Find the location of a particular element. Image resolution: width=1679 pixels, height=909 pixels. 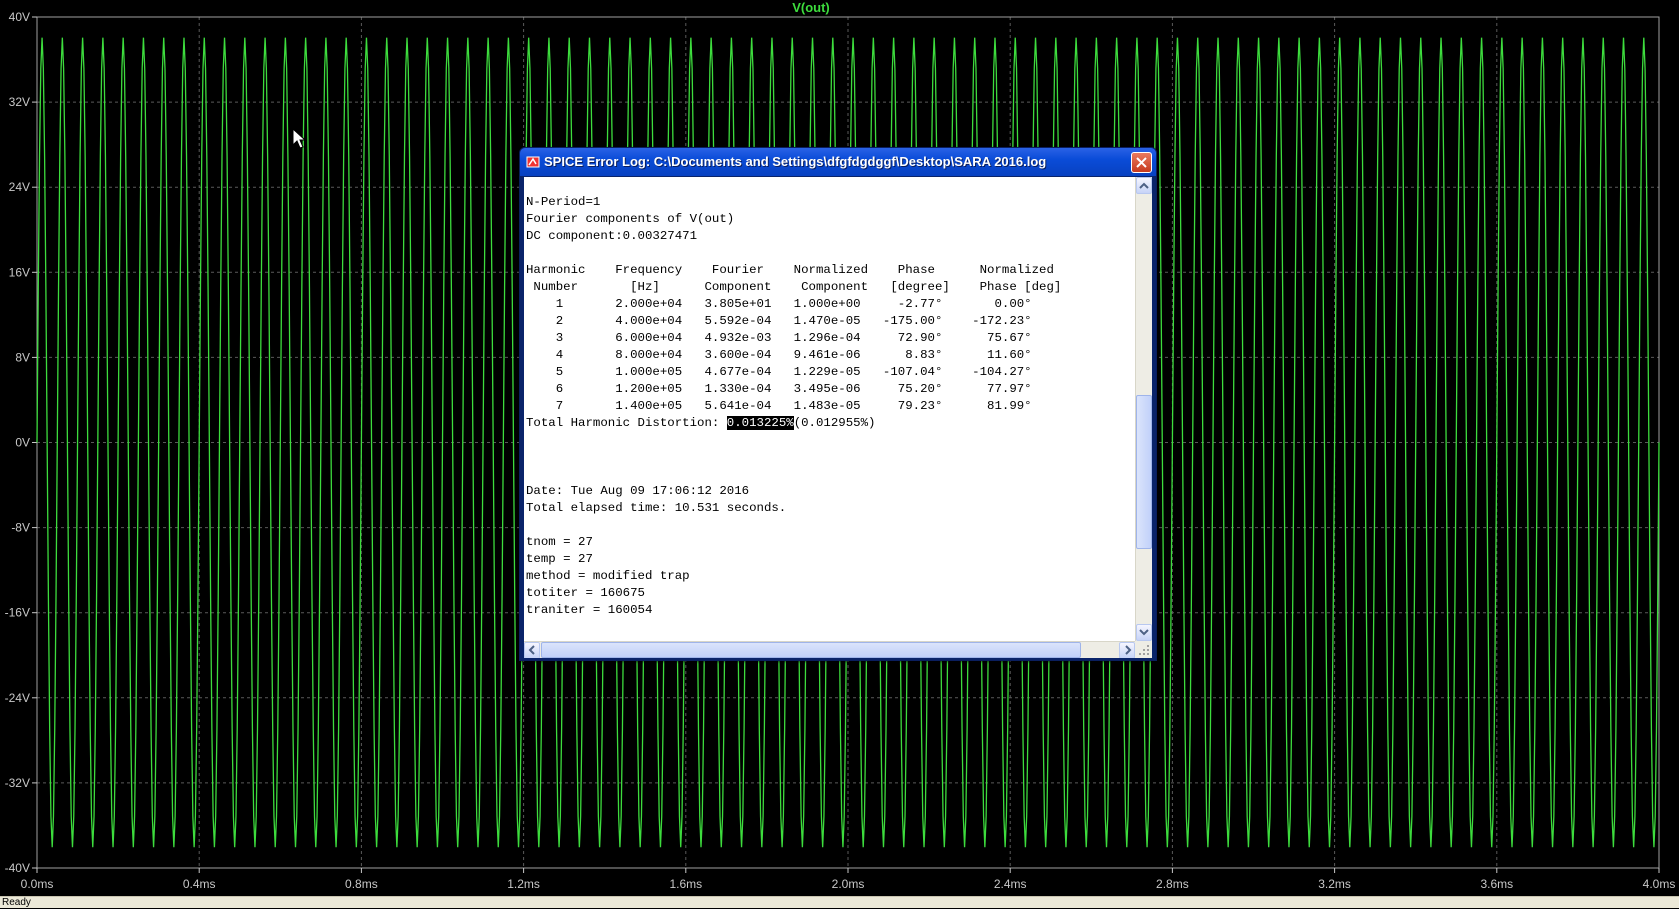

thd-label: Total Harmonic Distortion: is located at coordinates (626, 423).